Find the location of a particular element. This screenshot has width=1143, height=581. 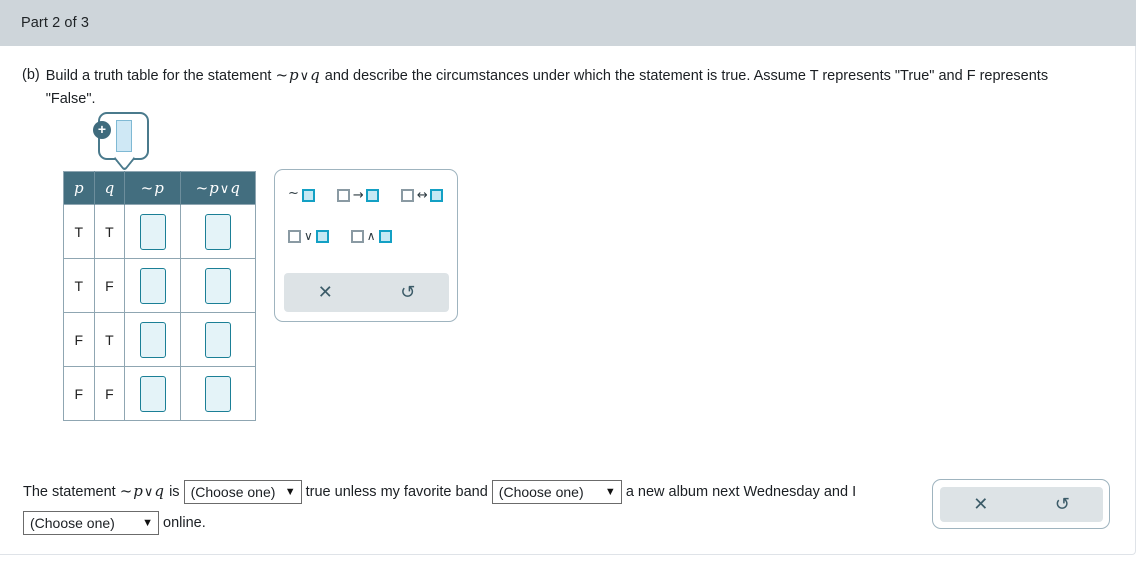

cell-q-row1: T is located at coordinates (109, 231).